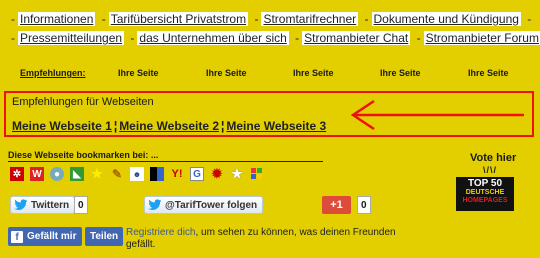 Image resolution: width=540 pixels, height=258 pixels. I want to click on nav-link-chat: Stromanbieter Chat, so click(356, 38).